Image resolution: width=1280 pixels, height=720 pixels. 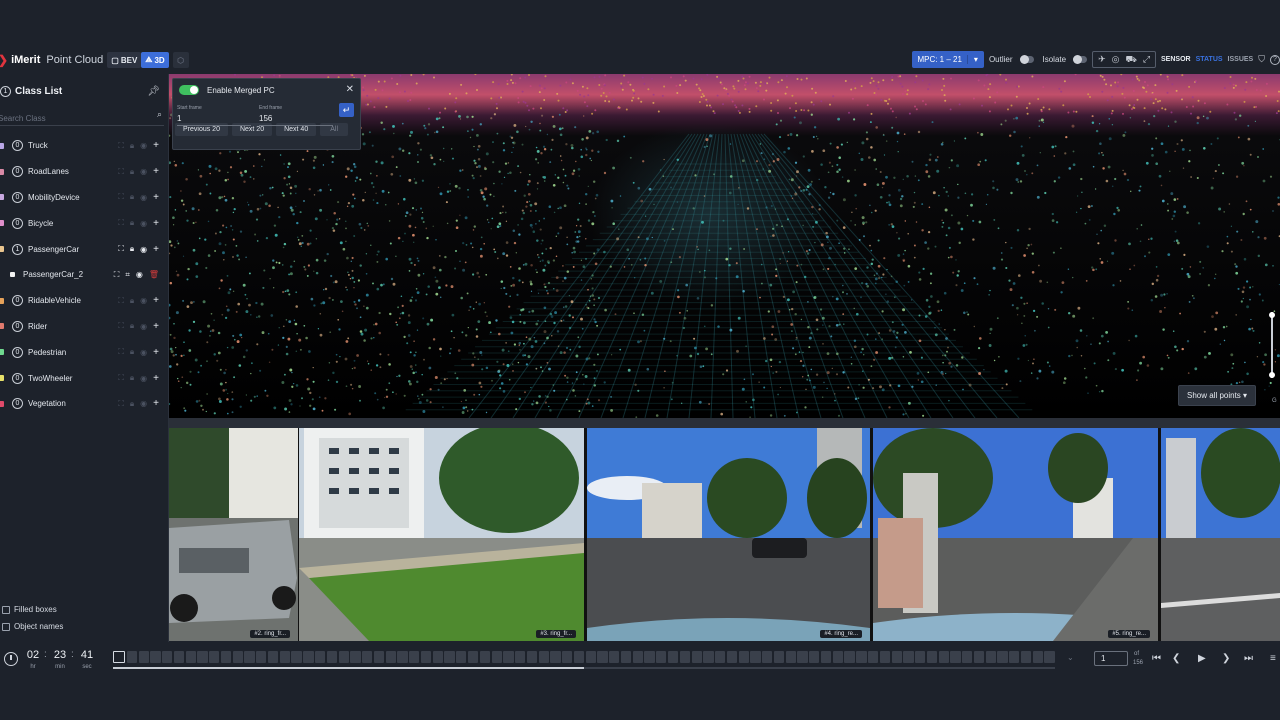 What do you see at coordinates (1176, 59) in the screenshot?
I see `tab-sensor: SENSOR` at bounding box center [1176, 59].